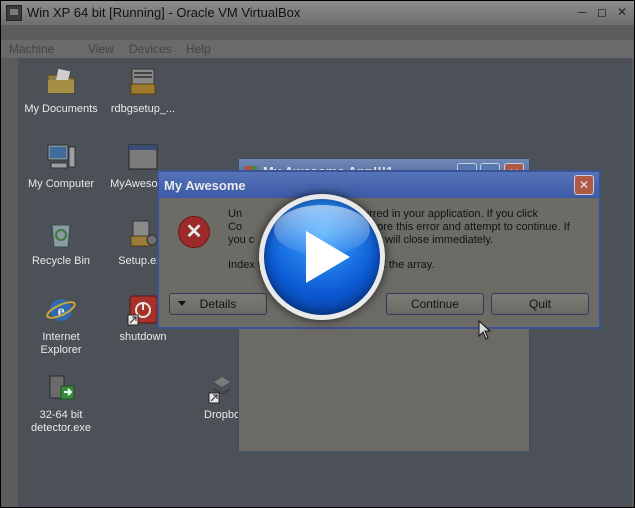 The width and height of the screenshot is (635, 508). I want to click on folder-documents-icon, so click(61, 82).